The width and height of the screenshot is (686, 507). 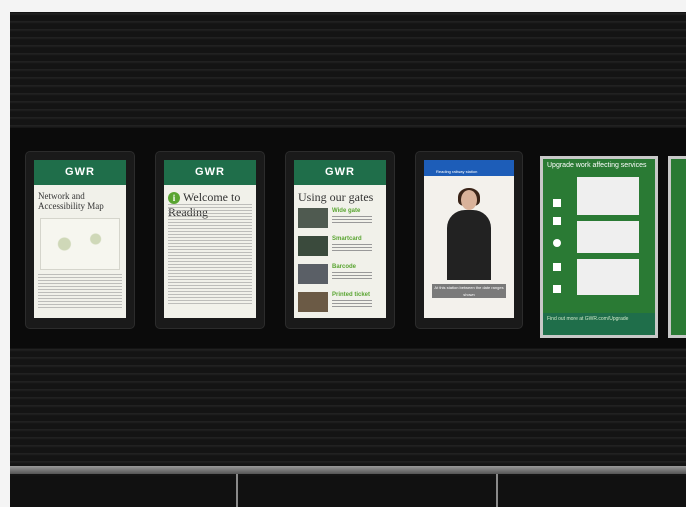 I want to click on person-icon, so click(x=557, y=289).